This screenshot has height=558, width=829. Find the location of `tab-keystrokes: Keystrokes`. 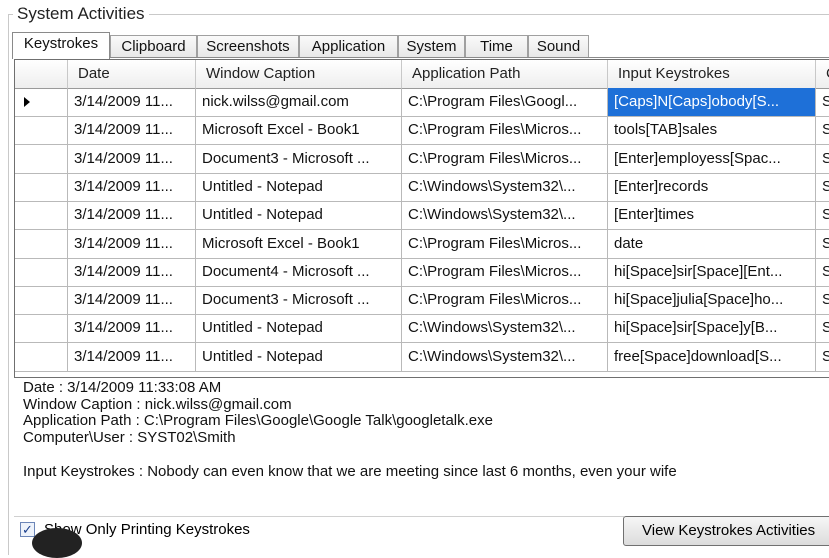

tab-keystrokes: Keystrokes is located at coordinates (61, 45).